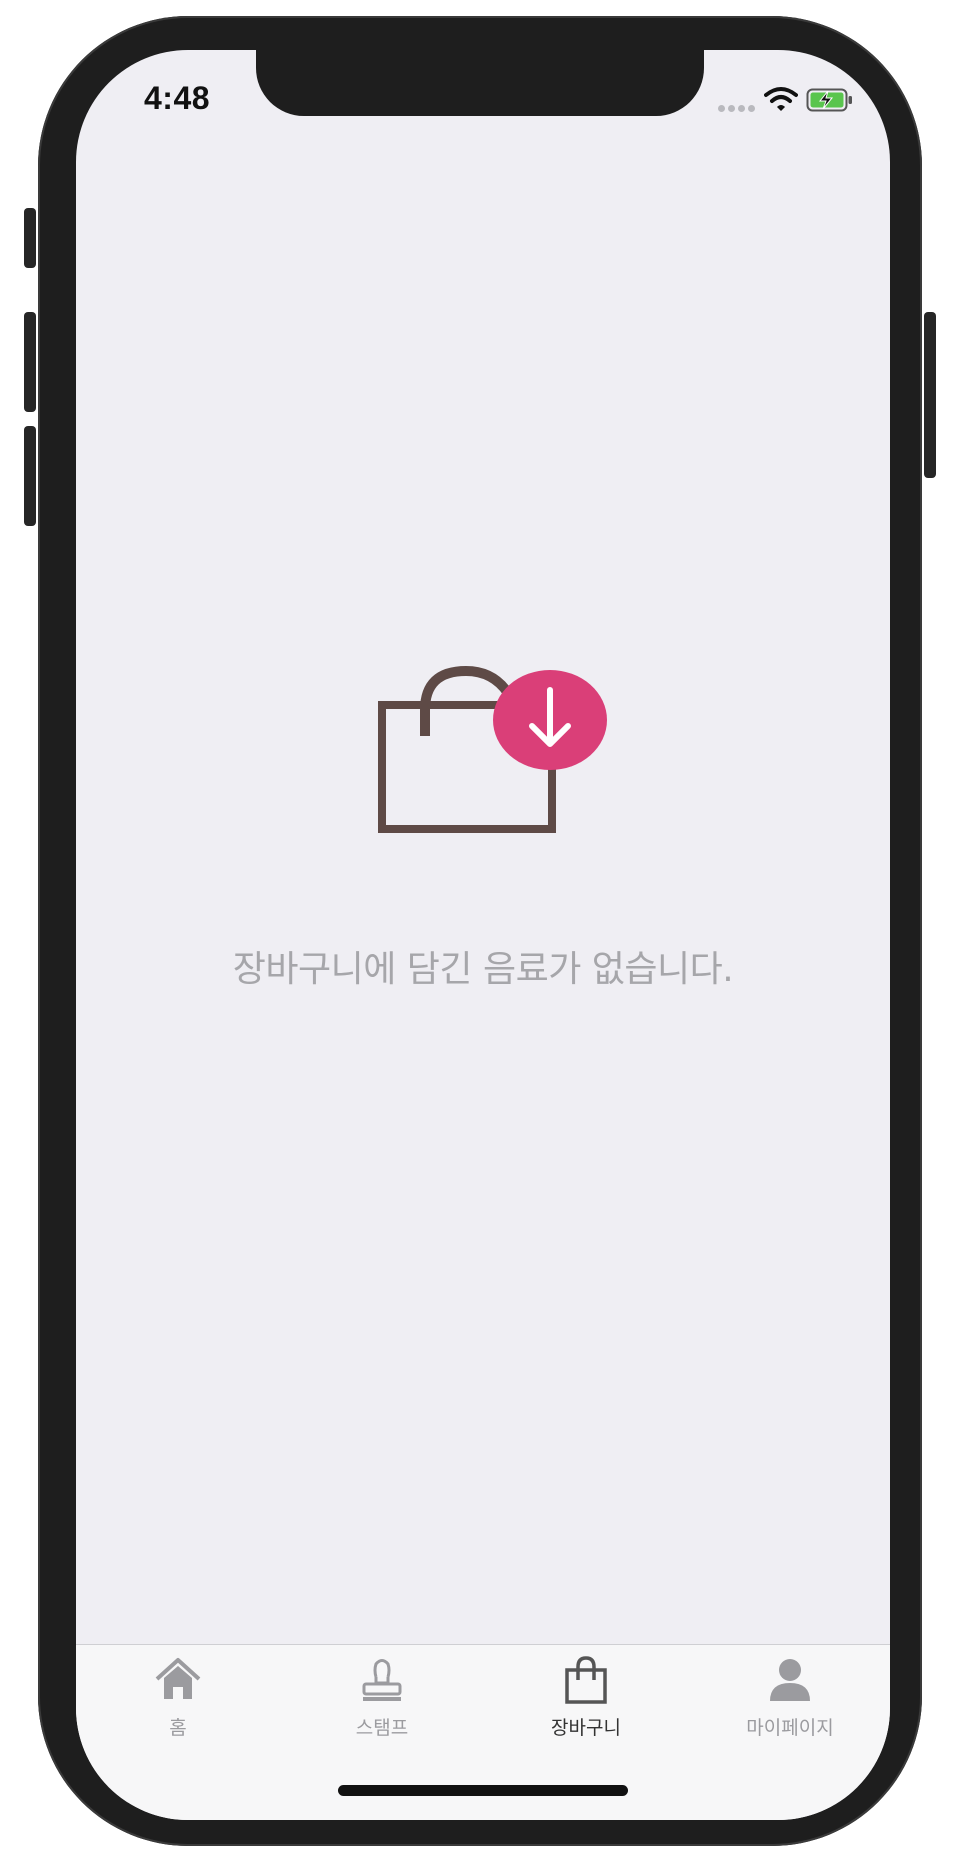 This screenshot has height=1862, width=960. Describe the element at coordinates (586, 1728) in the screenshot. I see `tab-label-cart: 장바구니` at that location.